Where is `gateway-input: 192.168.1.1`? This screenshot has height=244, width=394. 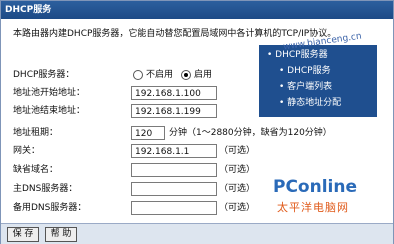
gateway-input: 192.168.1.1 is located at coordinates (174, 151).